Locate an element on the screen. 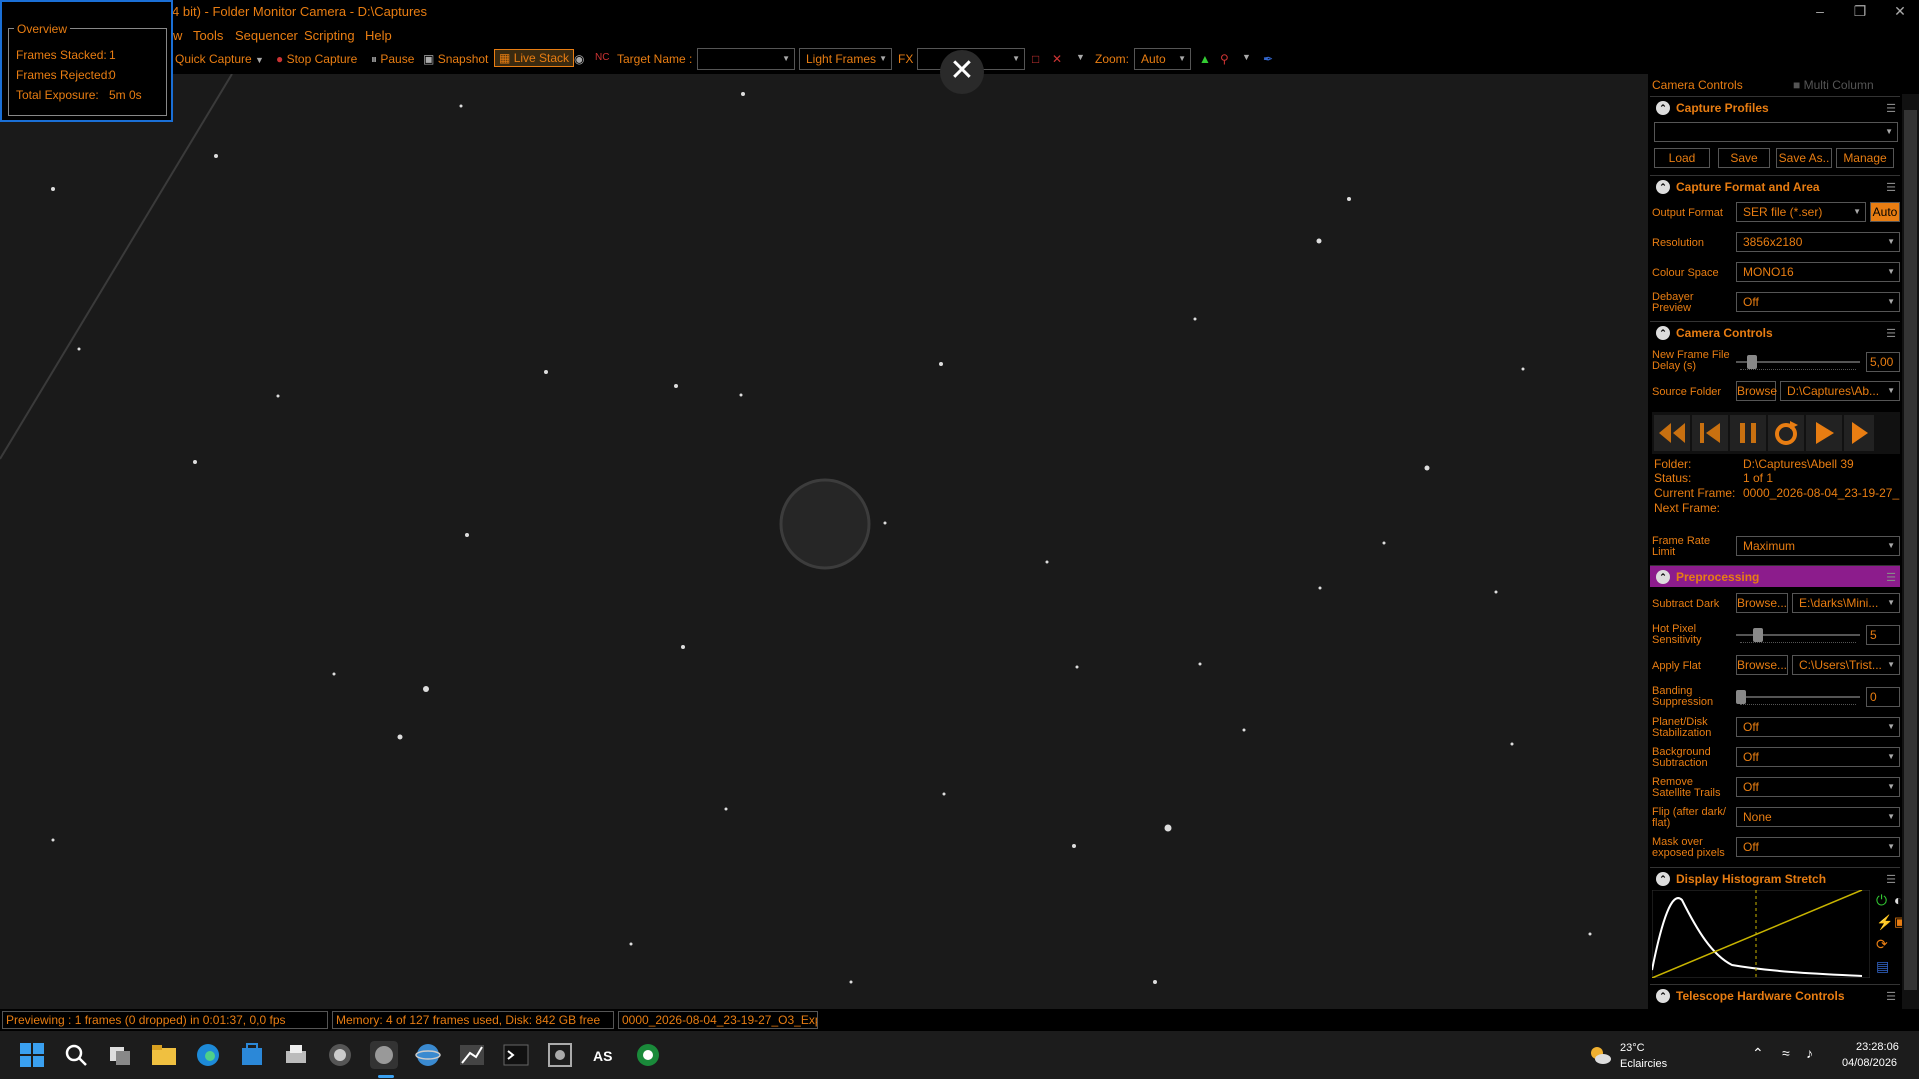  lightning-icon: ⚡ is located at coordinates (1884, 922).